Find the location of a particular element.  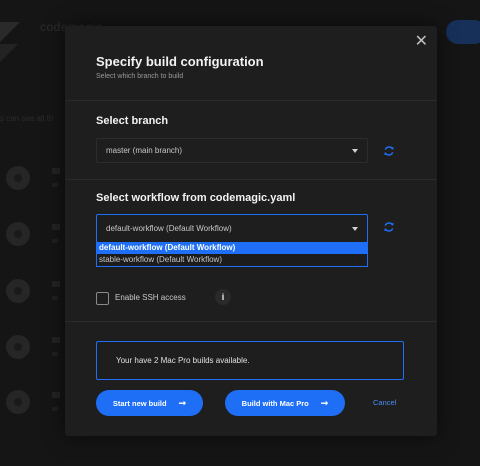

branch-select: master (main branch) is located at coordinates (232, 150).